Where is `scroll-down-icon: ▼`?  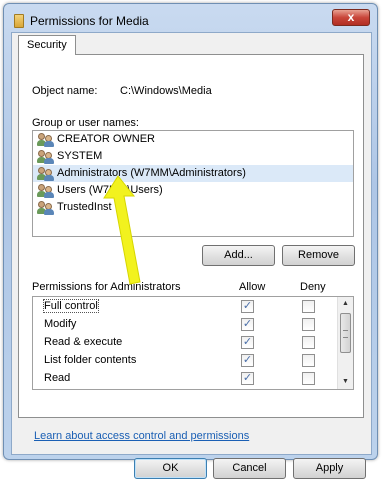
scroll-down-icon: ▼ is located at coordinates (345, 382).